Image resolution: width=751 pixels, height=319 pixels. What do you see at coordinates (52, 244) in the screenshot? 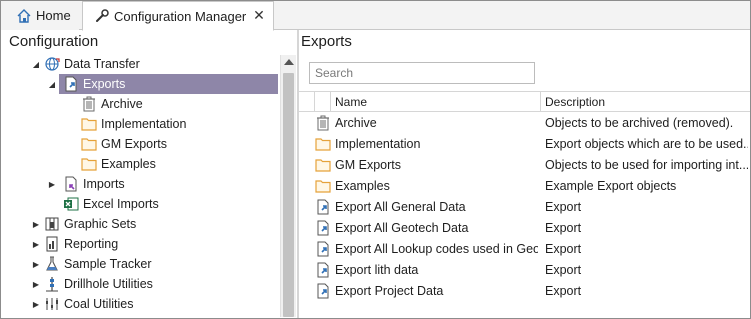
I see `report-icon` at bounding box center [52, 244].